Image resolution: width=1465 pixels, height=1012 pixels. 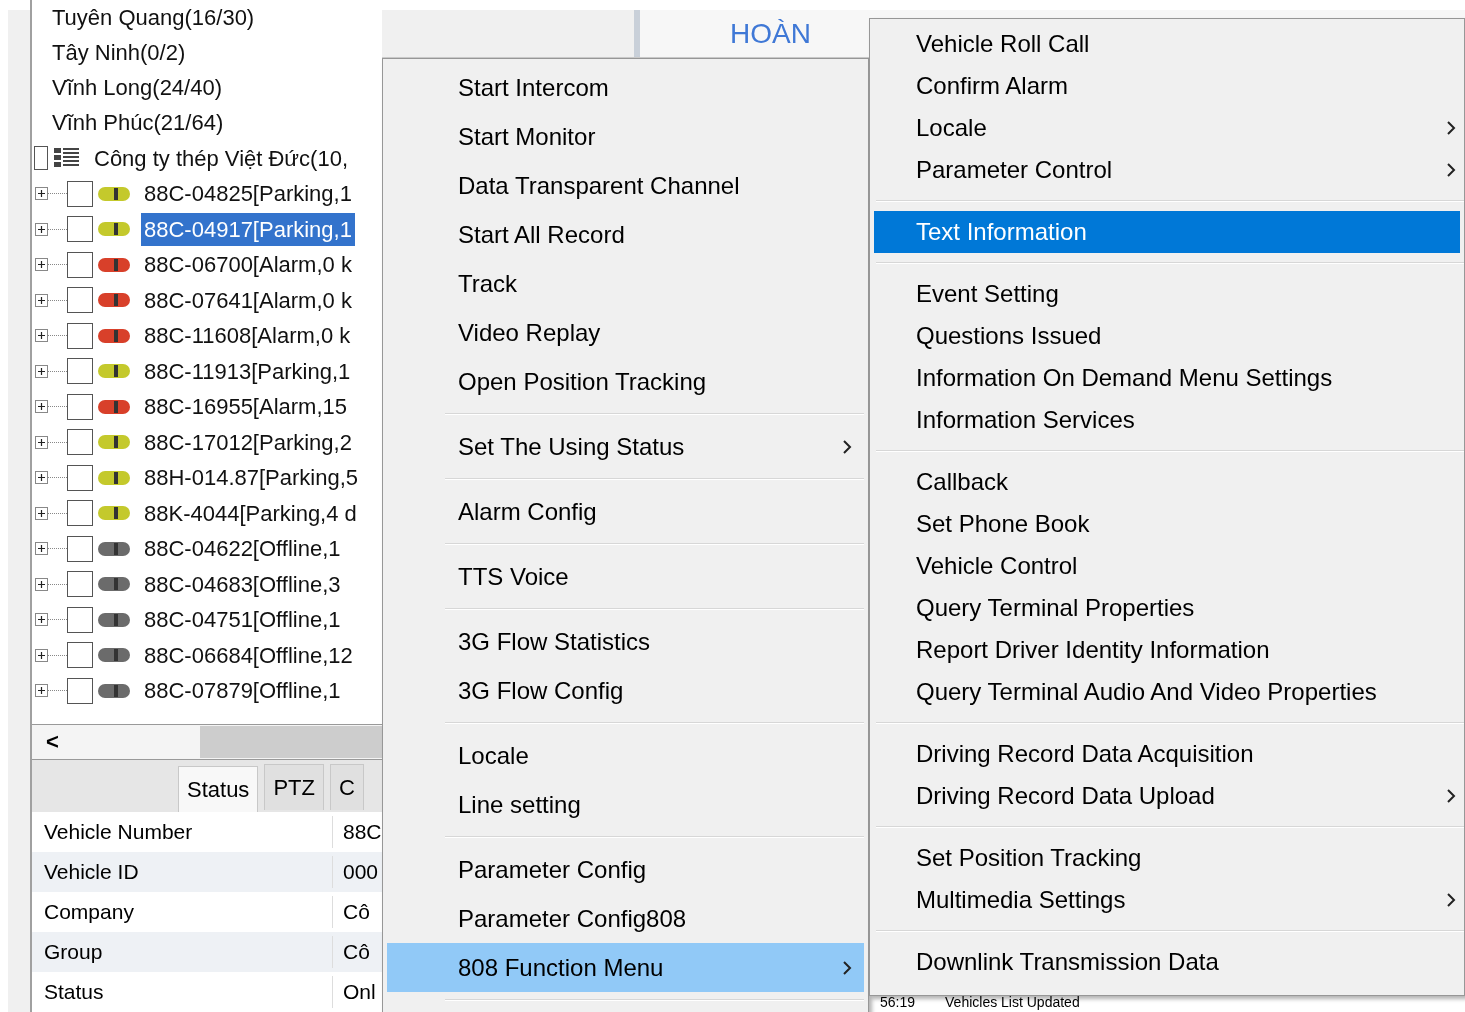 I want to click on vehicle-item: 88C-17012[Parking,2, so click(x=248, y=442).